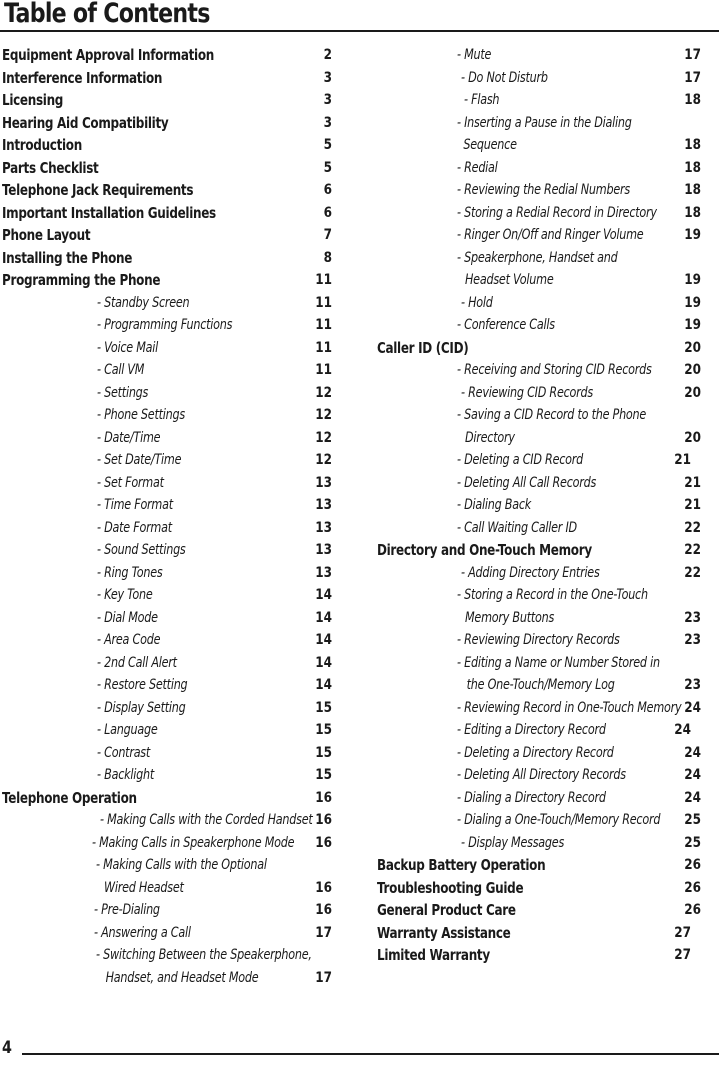  I want to click on toc-entry-page-number: 2, so click(327, 55).